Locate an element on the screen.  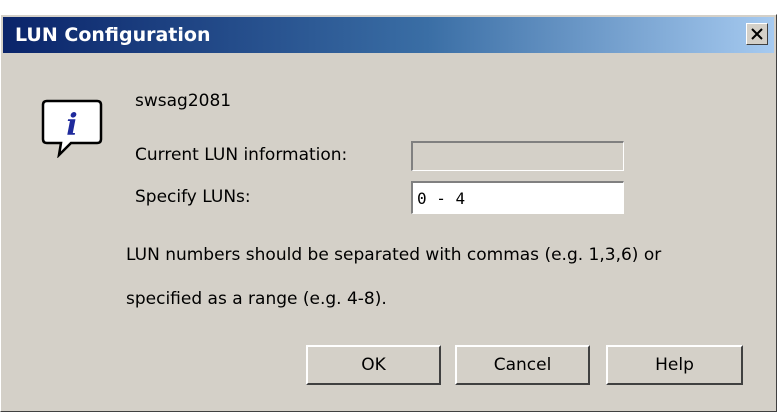
info-icon: i is located at coordinates (72, 128).